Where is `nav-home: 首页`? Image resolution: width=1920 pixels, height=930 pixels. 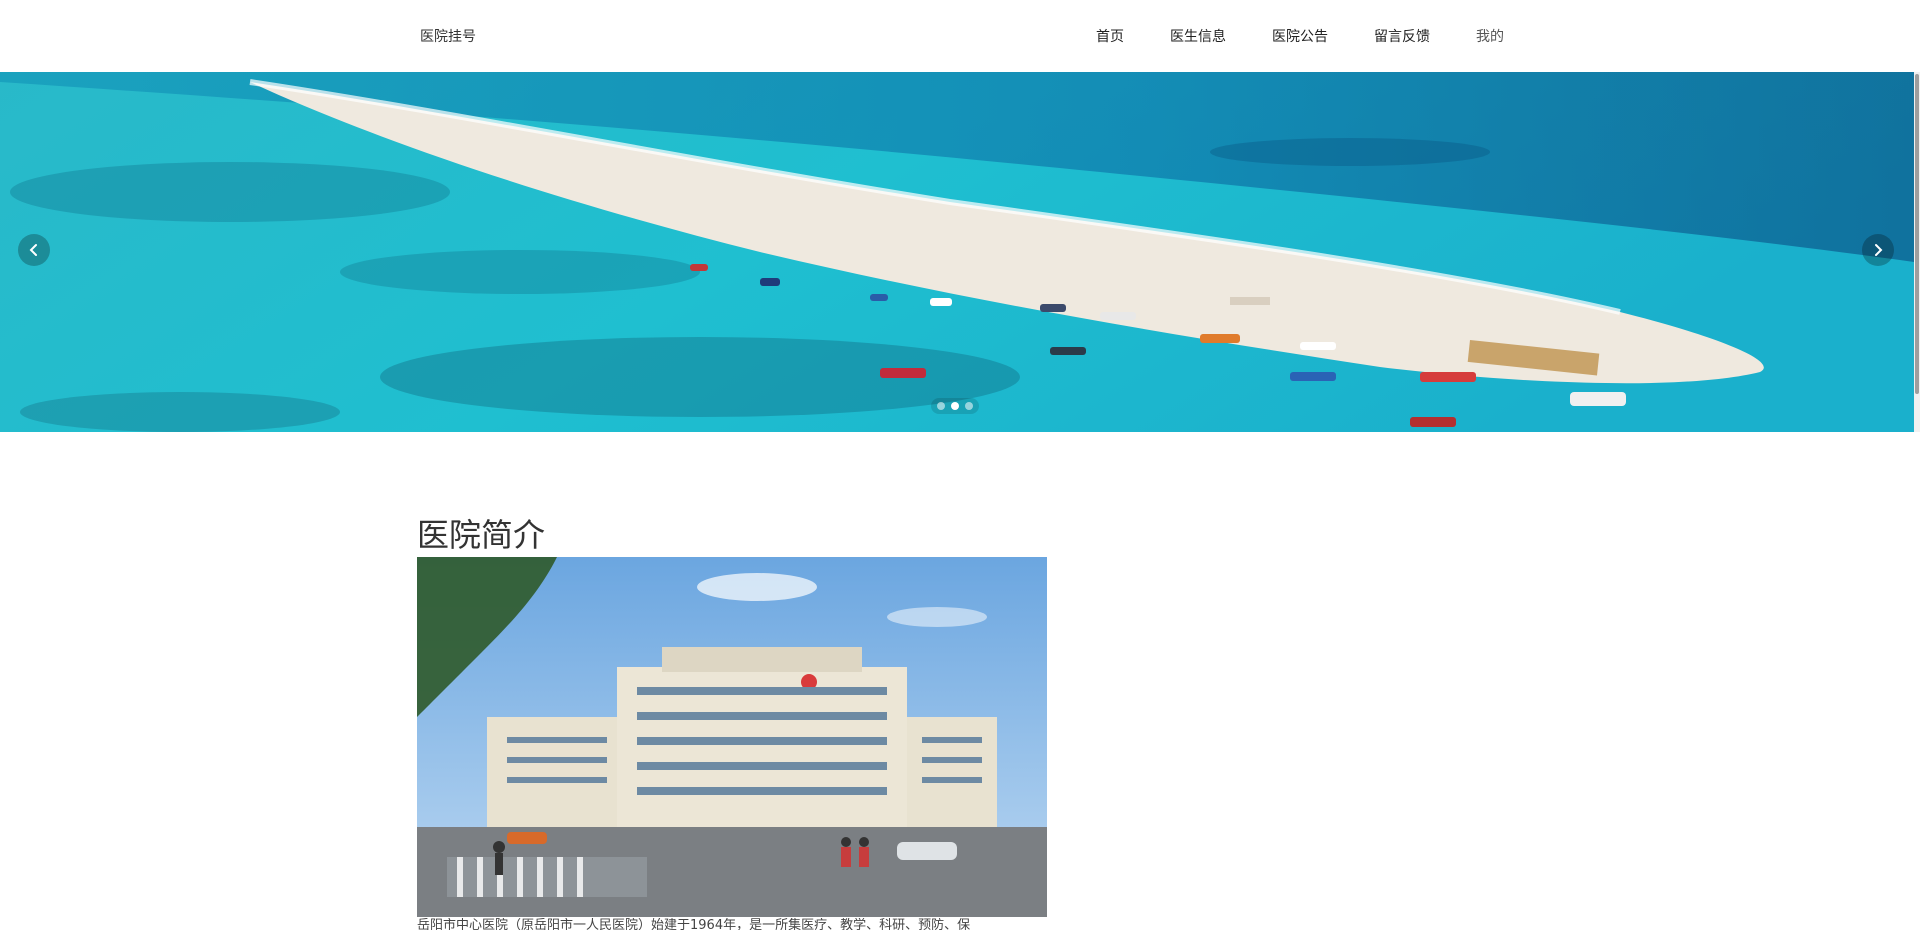 nav-home: 首页 is located at coordinates (1110, 36).